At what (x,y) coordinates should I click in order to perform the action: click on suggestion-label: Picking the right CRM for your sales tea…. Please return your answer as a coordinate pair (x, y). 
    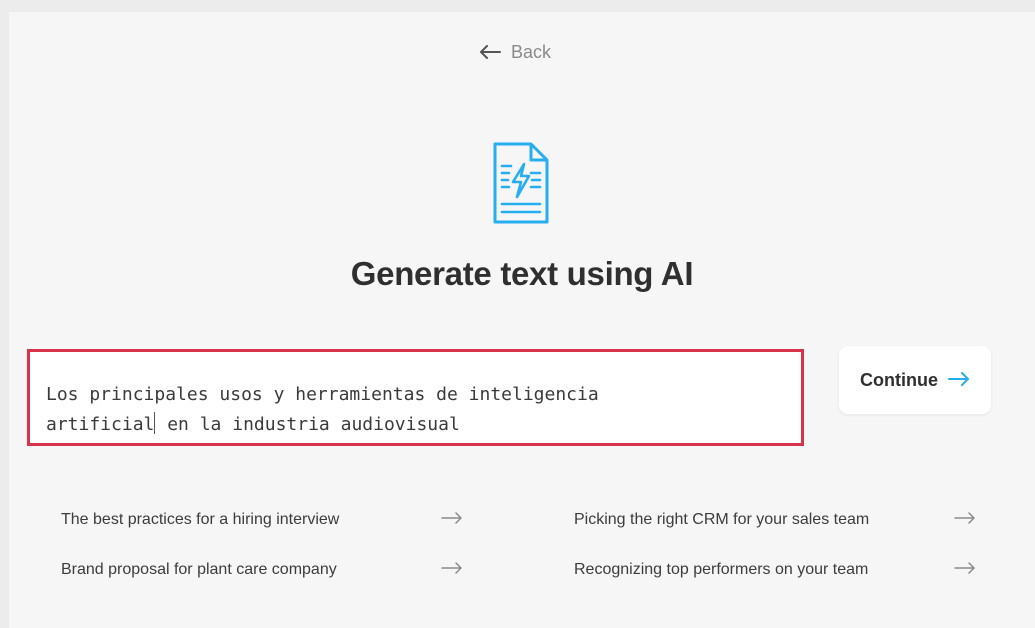
    Looking at the image, I should click on (722, 519).